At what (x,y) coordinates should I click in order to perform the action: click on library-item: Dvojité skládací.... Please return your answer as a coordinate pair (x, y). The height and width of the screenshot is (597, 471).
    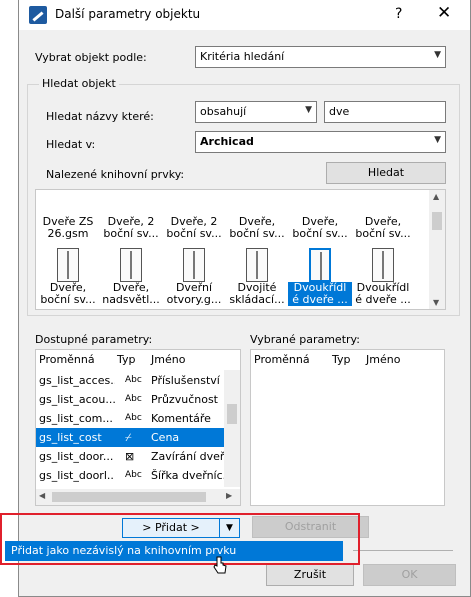
    Looking at the image, I should click on (257, 277).